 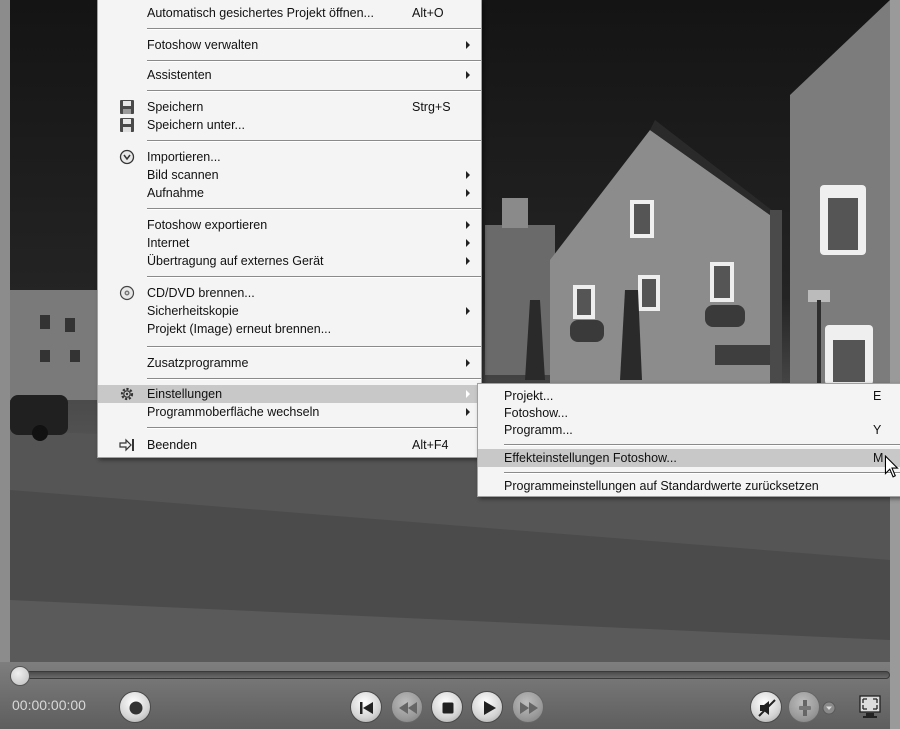 What do you see at coordinates (689, 430) in the screenshot?
I see `submenu-item-program: Programm... Y` at bounding box center [689, 430].